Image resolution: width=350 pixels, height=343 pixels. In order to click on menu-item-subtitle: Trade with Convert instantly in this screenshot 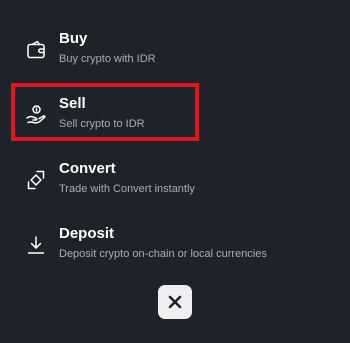, I will do `click(127, 189)`.